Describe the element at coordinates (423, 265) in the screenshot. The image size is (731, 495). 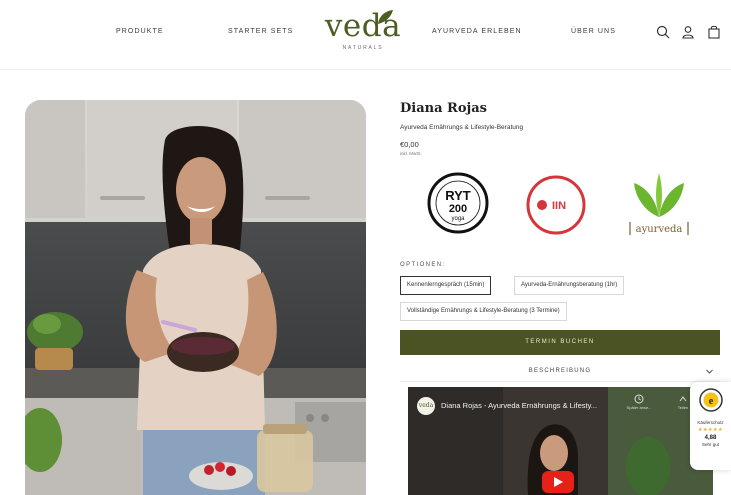
I see `options-label: OPTIONEN:` at that location.